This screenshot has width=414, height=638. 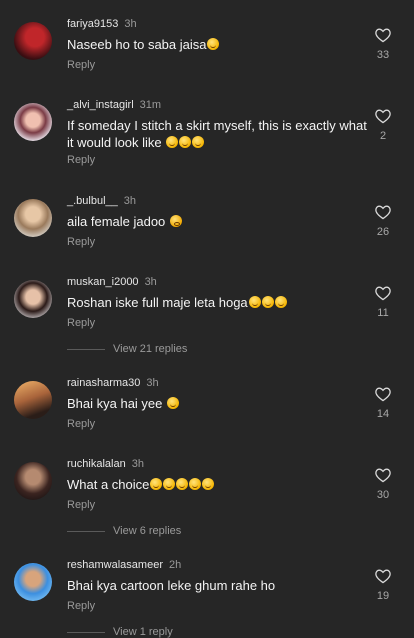 I want to click on comment-meta: reshamwalasameer 2h, so click(x=124, y=565).